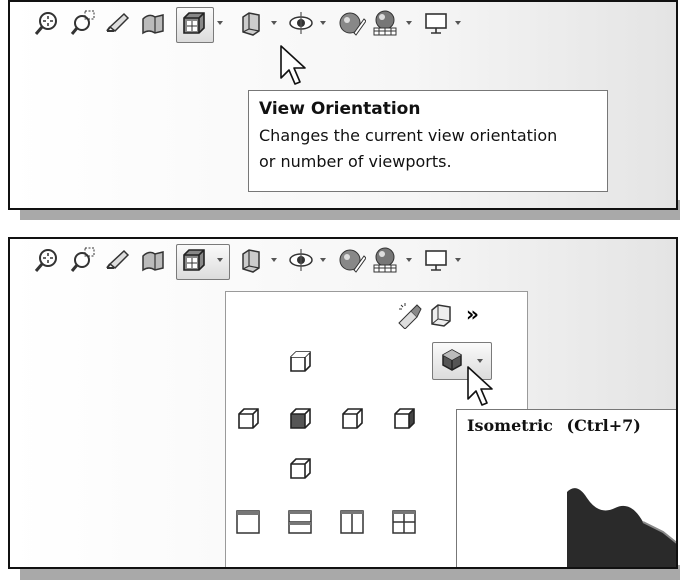 The image size is (681, 580). What do you see at coordinates (404, 522) in the screenshot?
I see `four-view-icon` at bounding box center [404, 522].